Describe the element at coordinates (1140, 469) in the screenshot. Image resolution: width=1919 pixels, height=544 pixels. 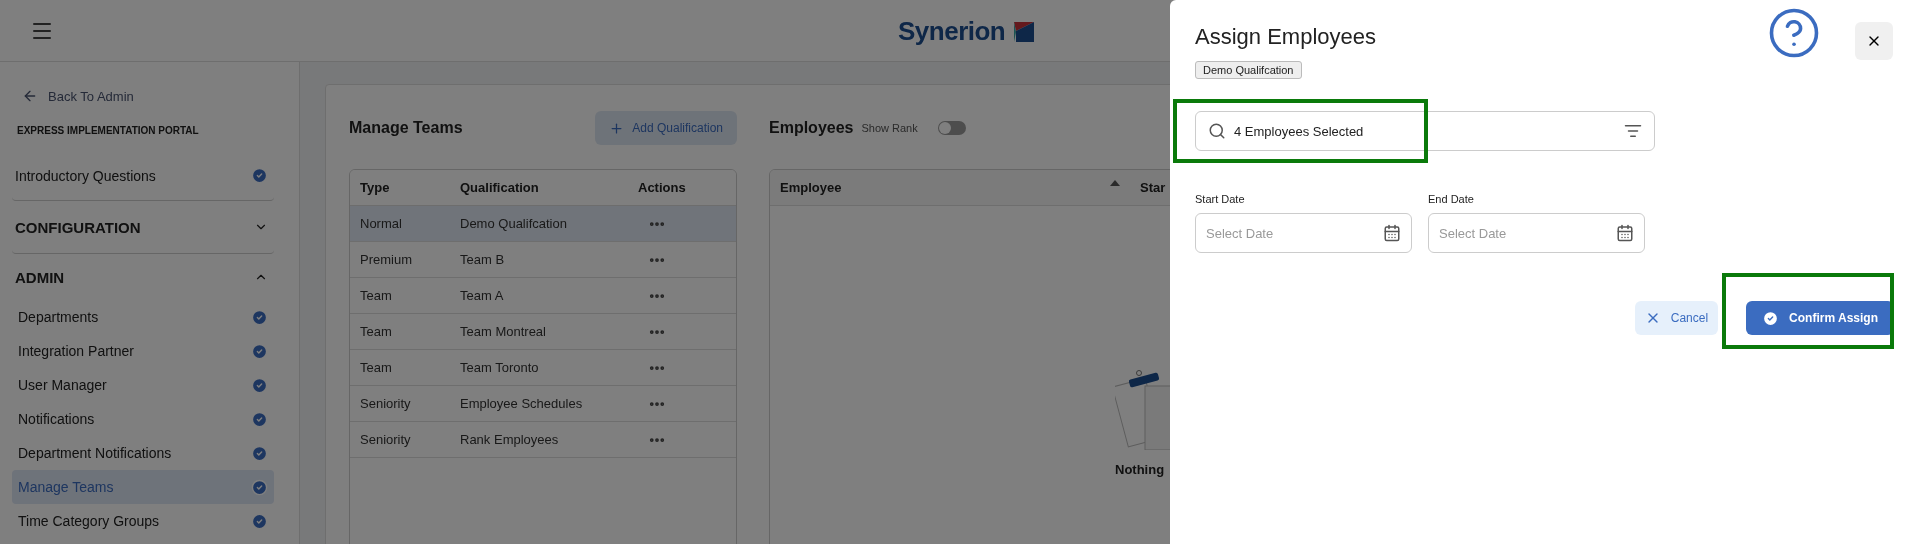
I see `empty-state-text: Nothing` at that location.